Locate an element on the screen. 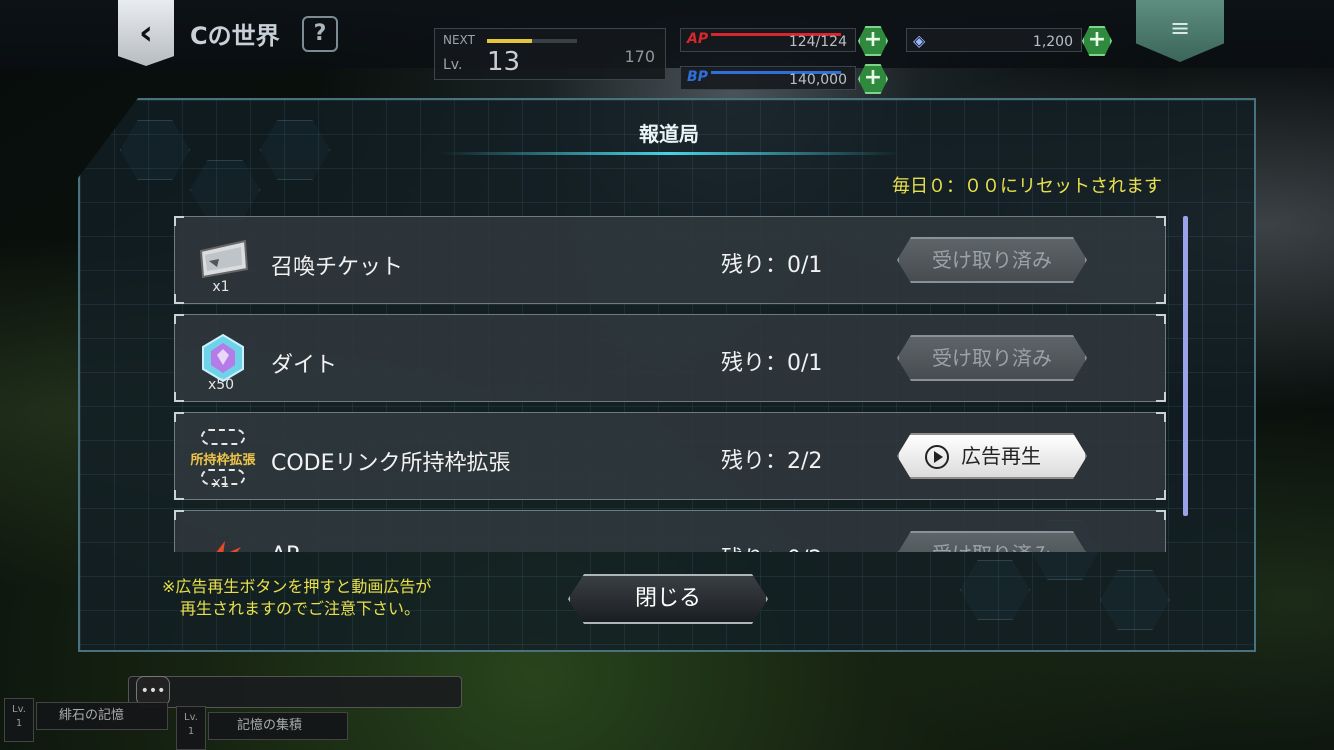  play-ad-button: 広告再生 is located at coordinates (992, 456).